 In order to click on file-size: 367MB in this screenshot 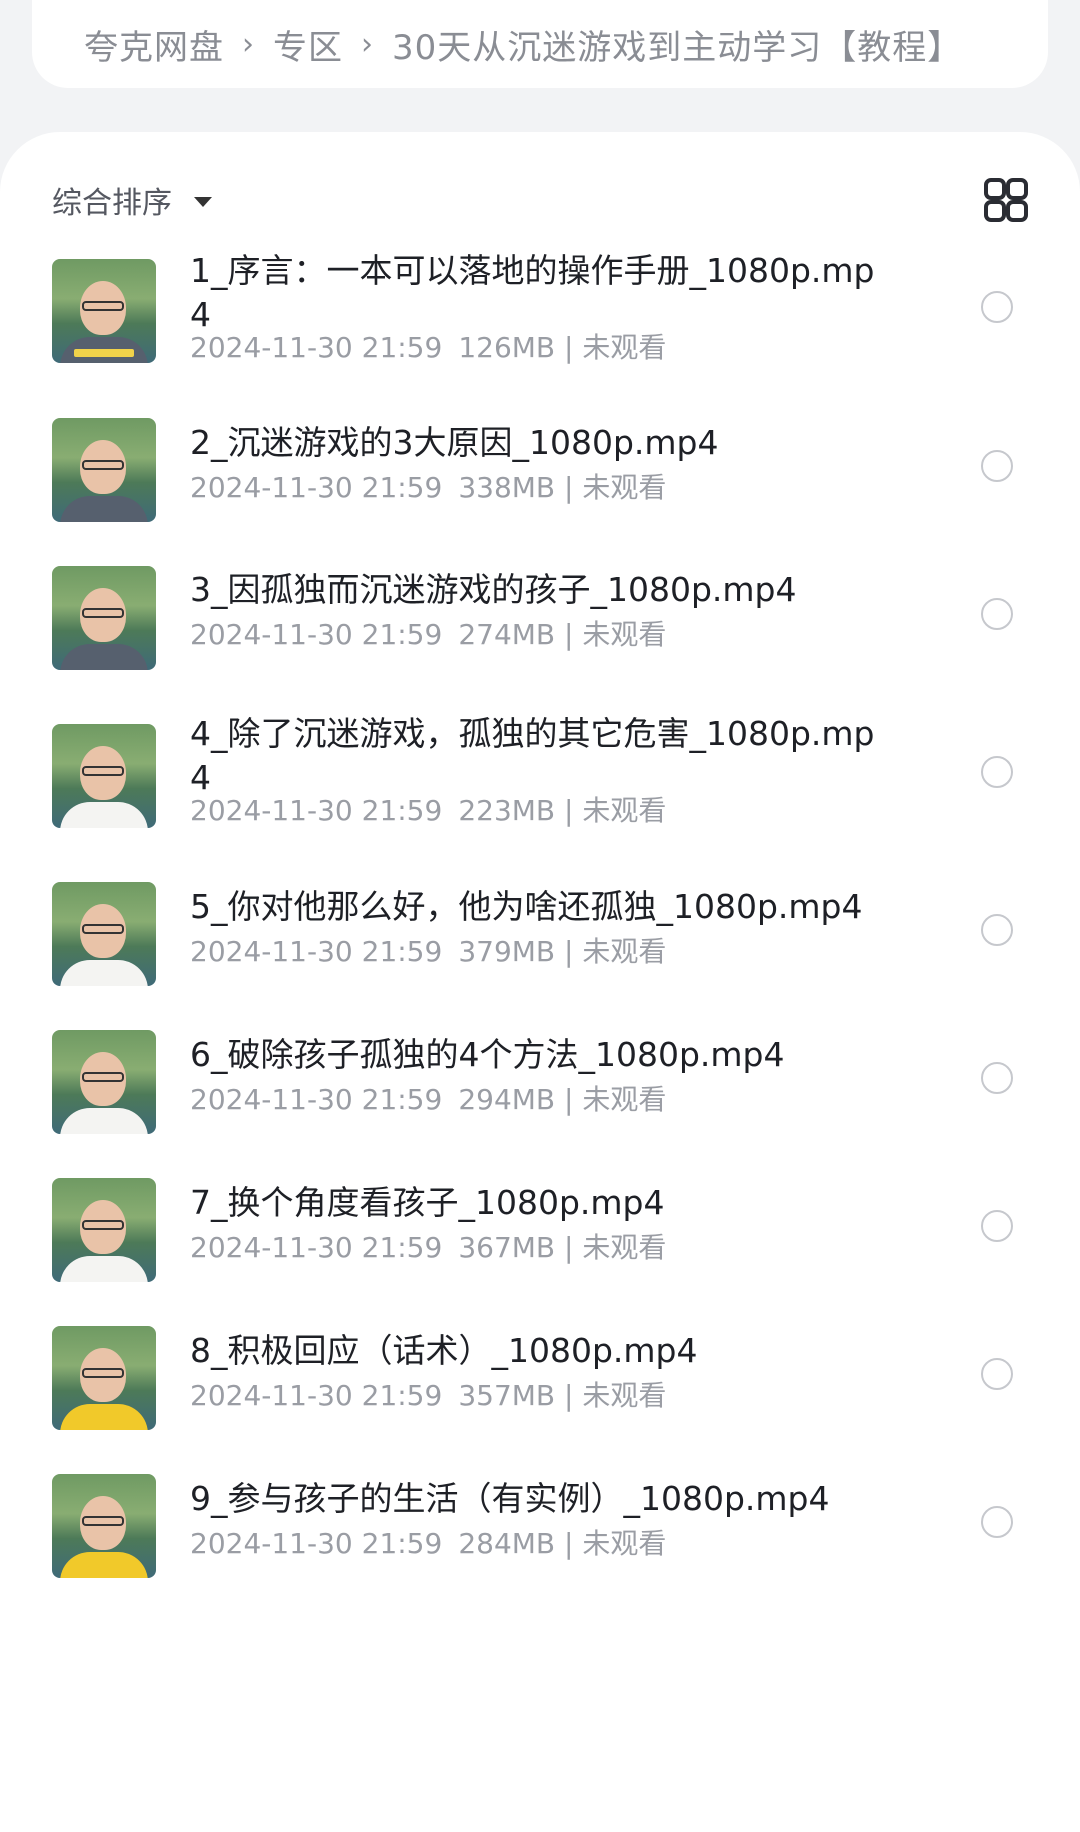, I will do `click(507, 1247)`.